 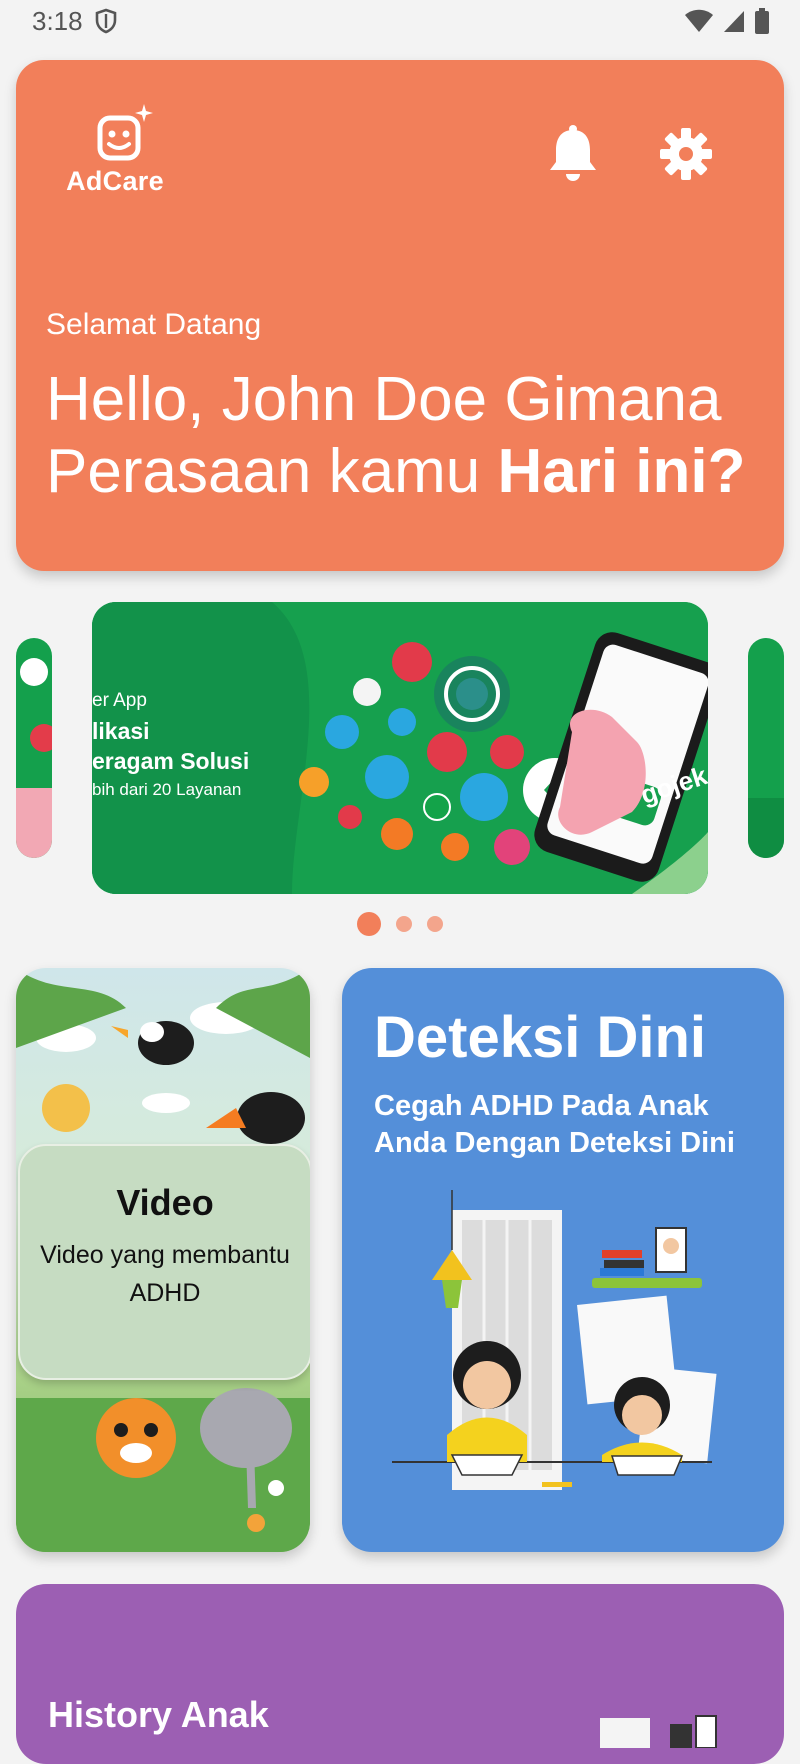 What do you see at coordinates (762, 21) in the screenshot?
I see `battery-icon` at bounding box center [762, 21].